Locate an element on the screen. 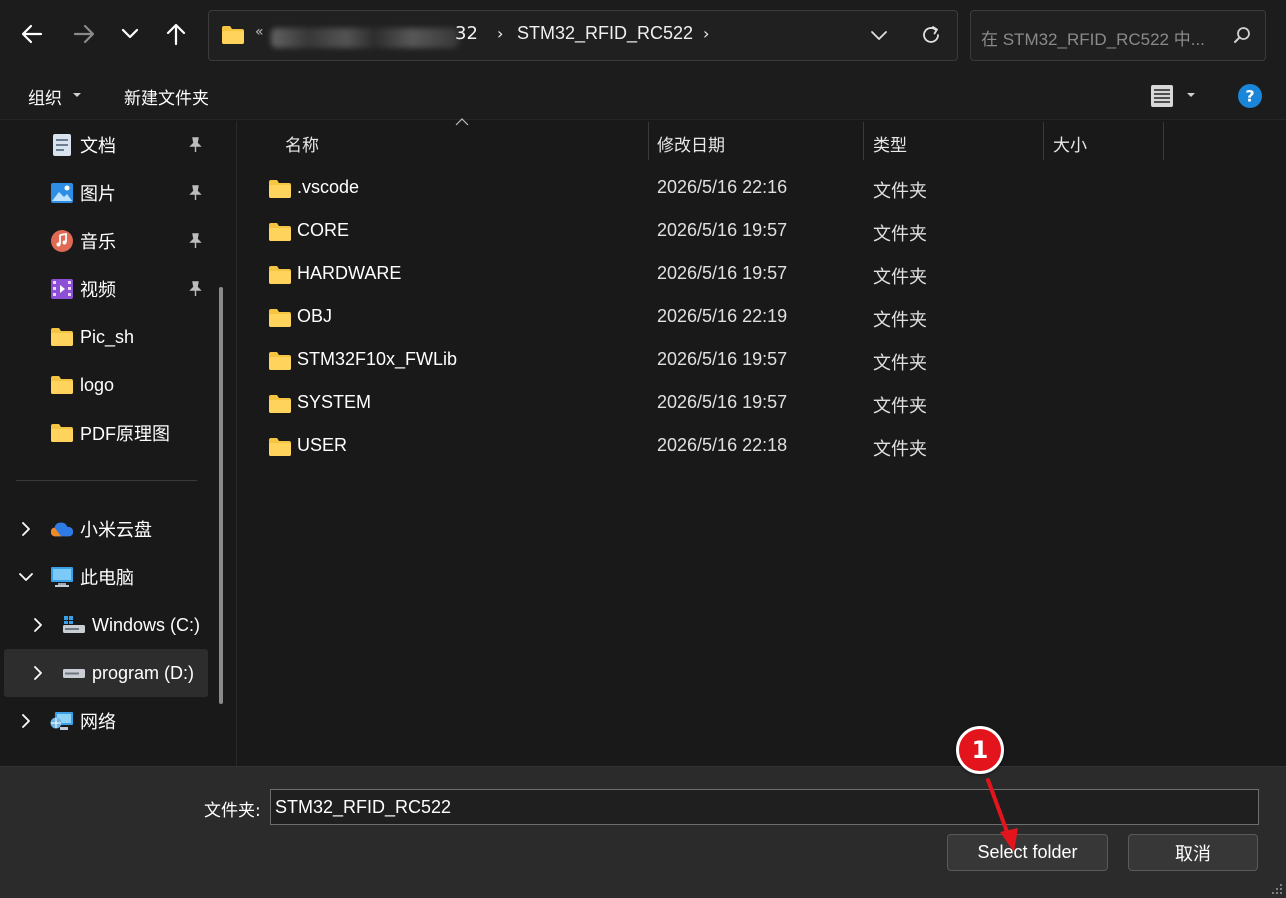 This screenshot has width=1286, height=898. cancel-button: 取消 is located at coordinates (1193, 852).